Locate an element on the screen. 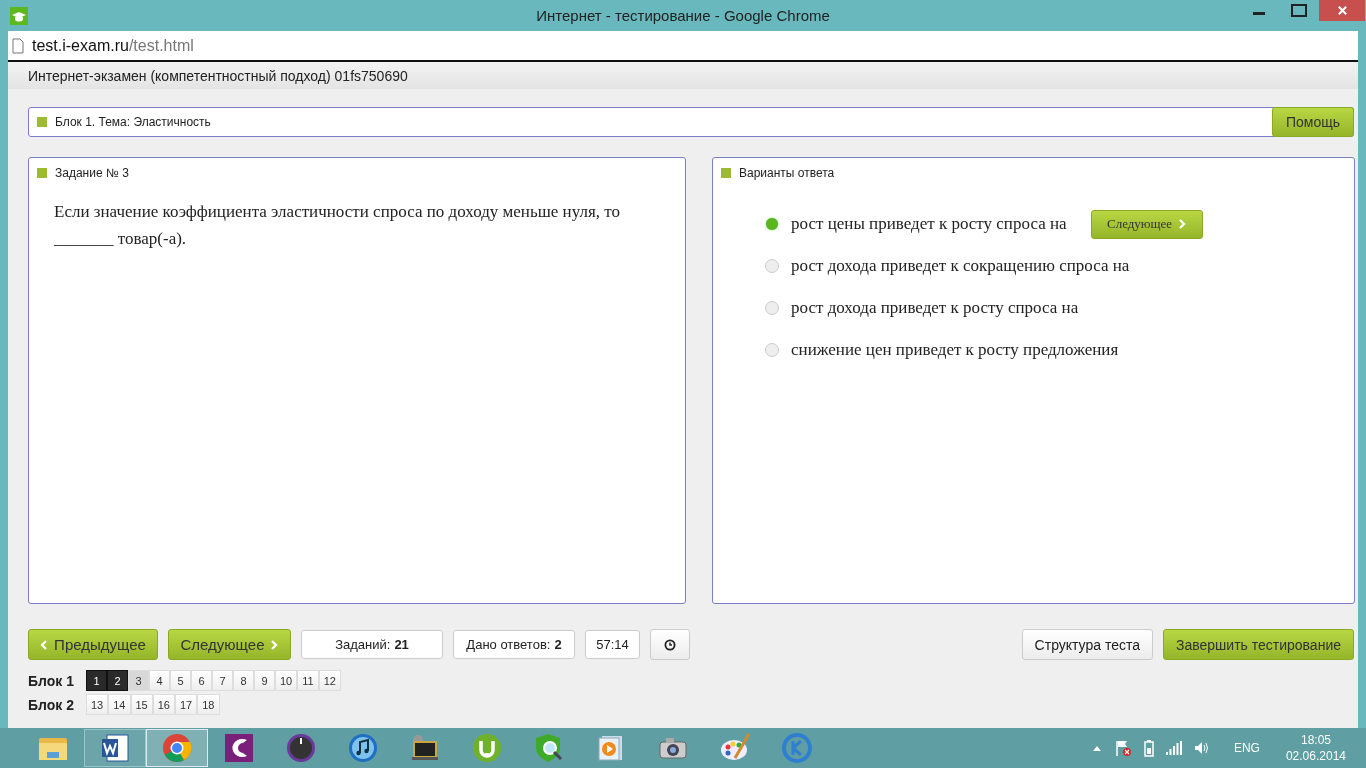 This screenshot has width=1366, height=768. panel-title: Задание № 3 is located at coordinates (92, 173).